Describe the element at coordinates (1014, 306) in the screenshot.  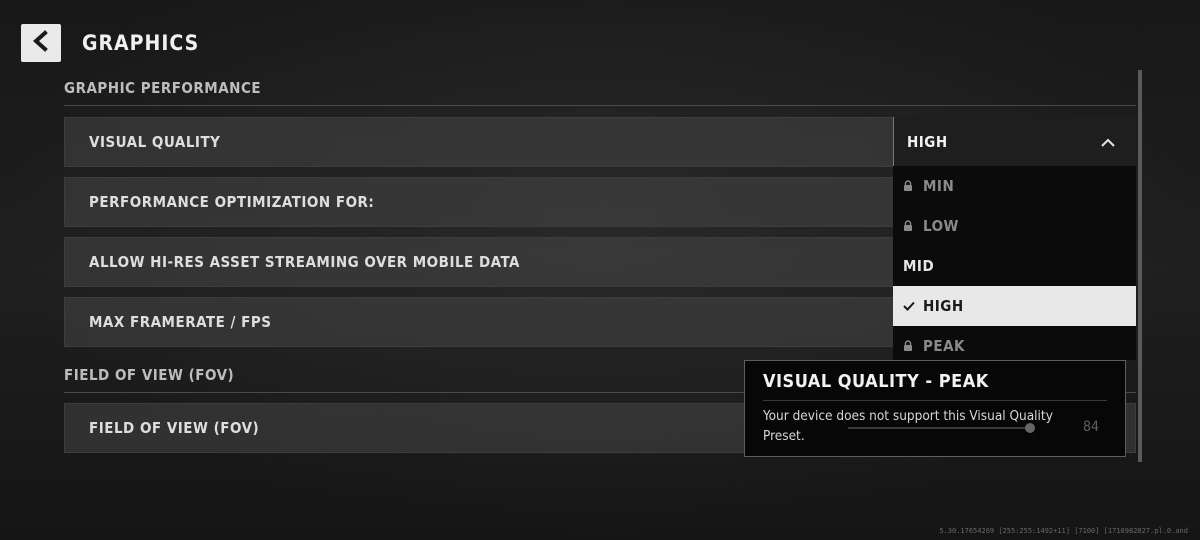
I see `option-high: HIGH` at that location.